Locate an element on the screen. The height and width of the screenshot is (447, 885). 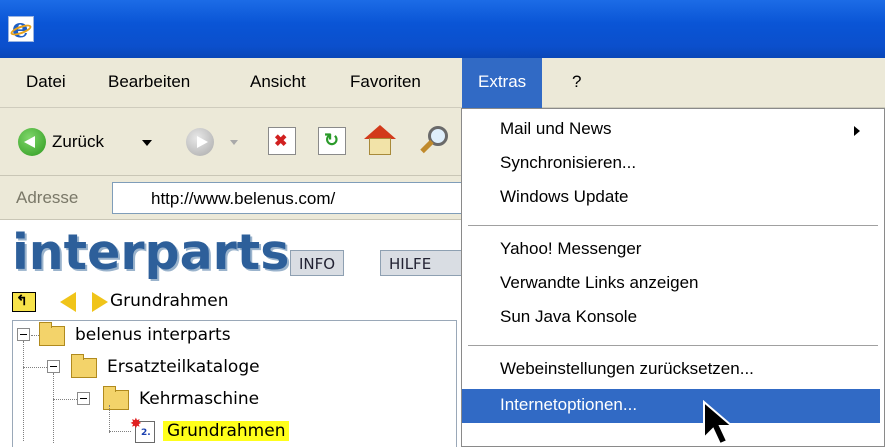
address-label: Adresse is located at coordinates (47, 197).